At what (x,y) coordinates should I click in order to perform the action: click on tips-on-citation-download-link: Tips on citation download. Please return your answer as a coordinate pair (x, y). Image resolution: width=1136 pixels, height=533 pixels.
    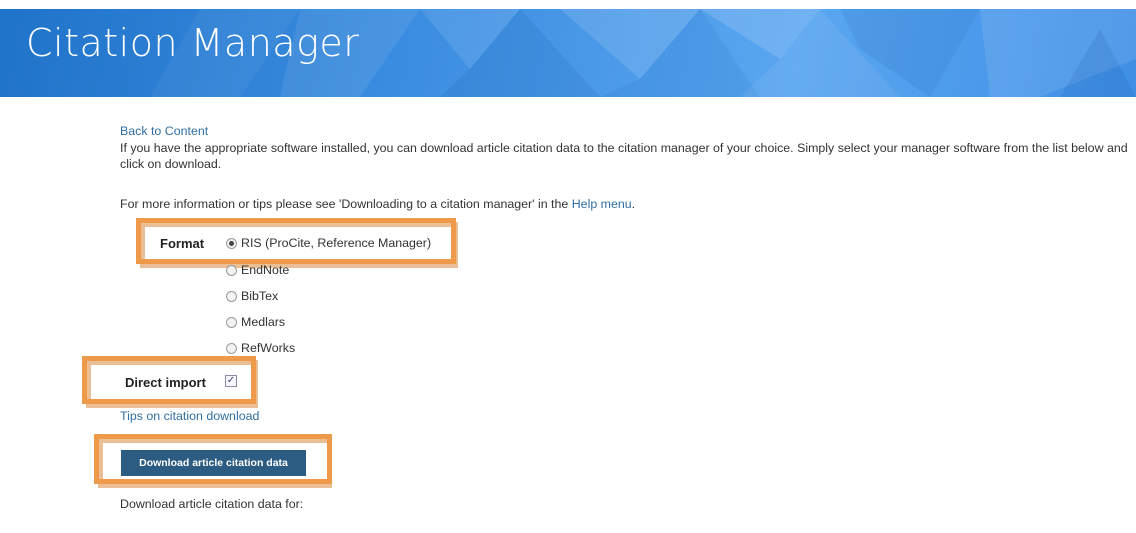
    Looking at the image, I should click on (189, 416).